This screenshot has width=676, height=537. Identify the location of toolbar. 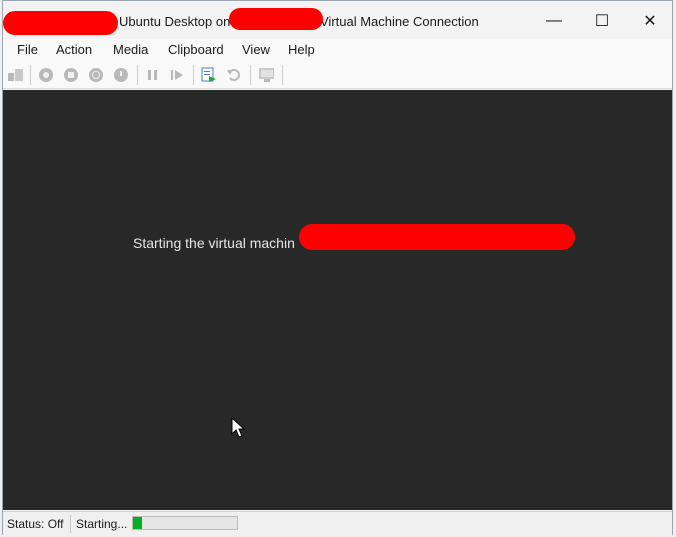
(337, 75).